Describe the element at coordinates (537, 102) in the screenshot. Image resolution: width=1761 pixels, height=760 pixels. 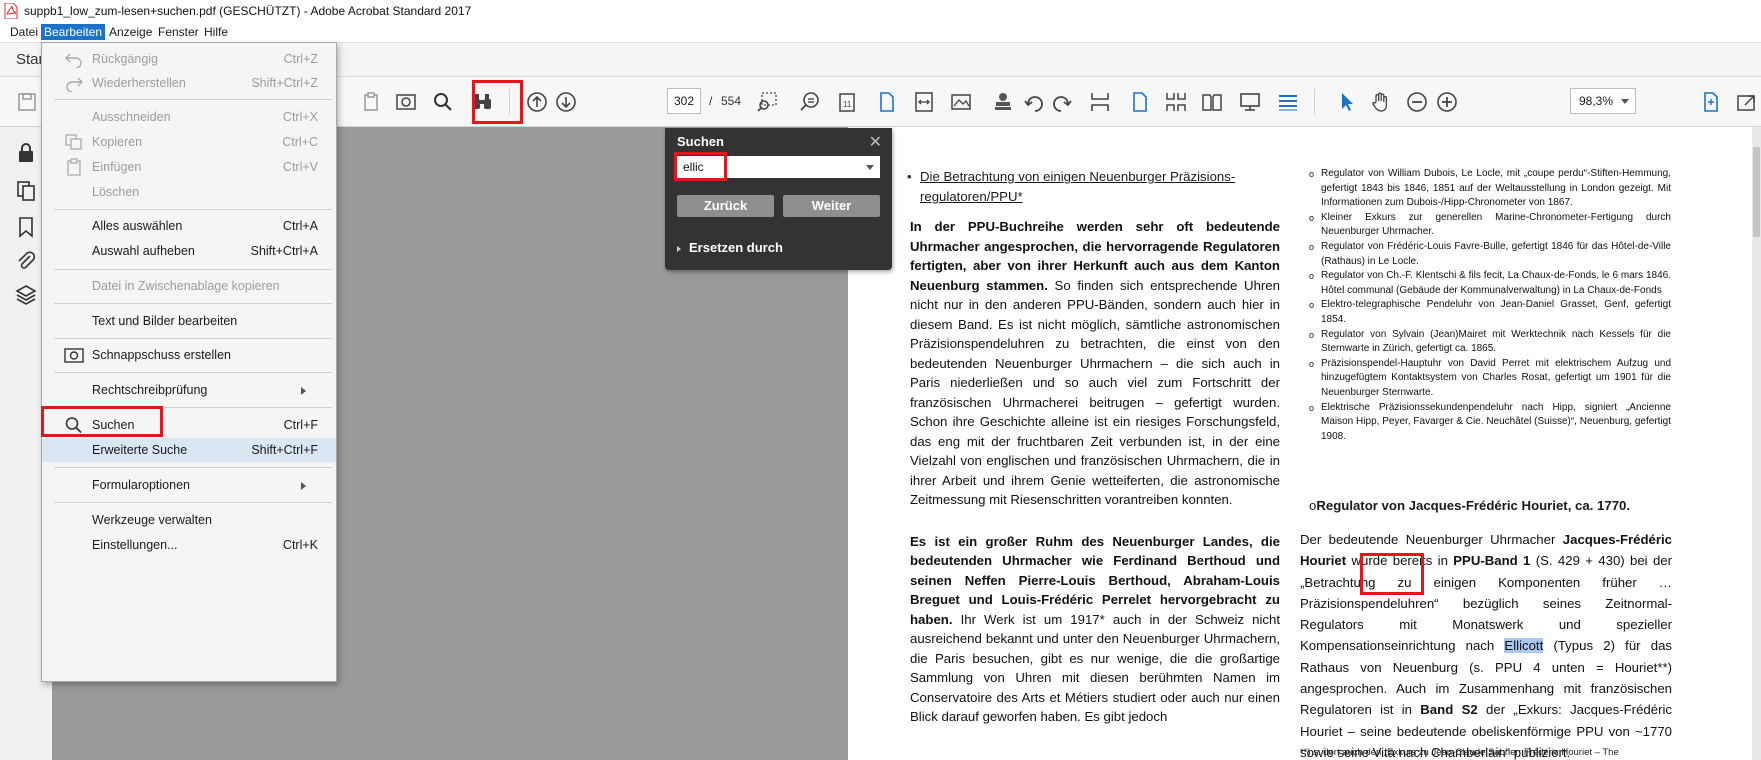
I see `arrow-up-icon` at that location.